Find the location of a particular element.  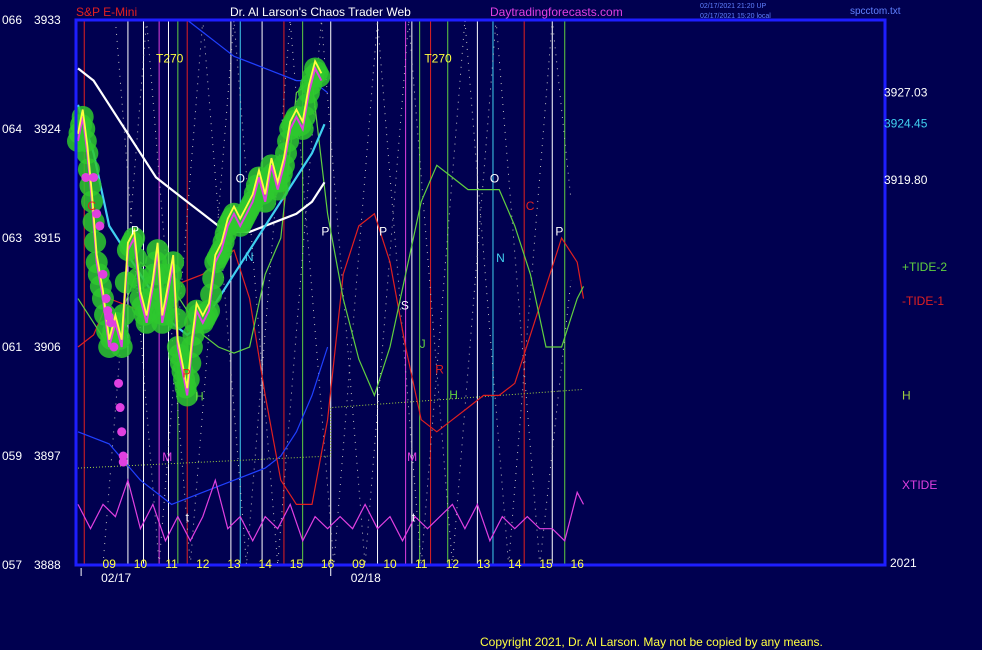

legend-label: XTIDE is located at coordinates (919, 485).